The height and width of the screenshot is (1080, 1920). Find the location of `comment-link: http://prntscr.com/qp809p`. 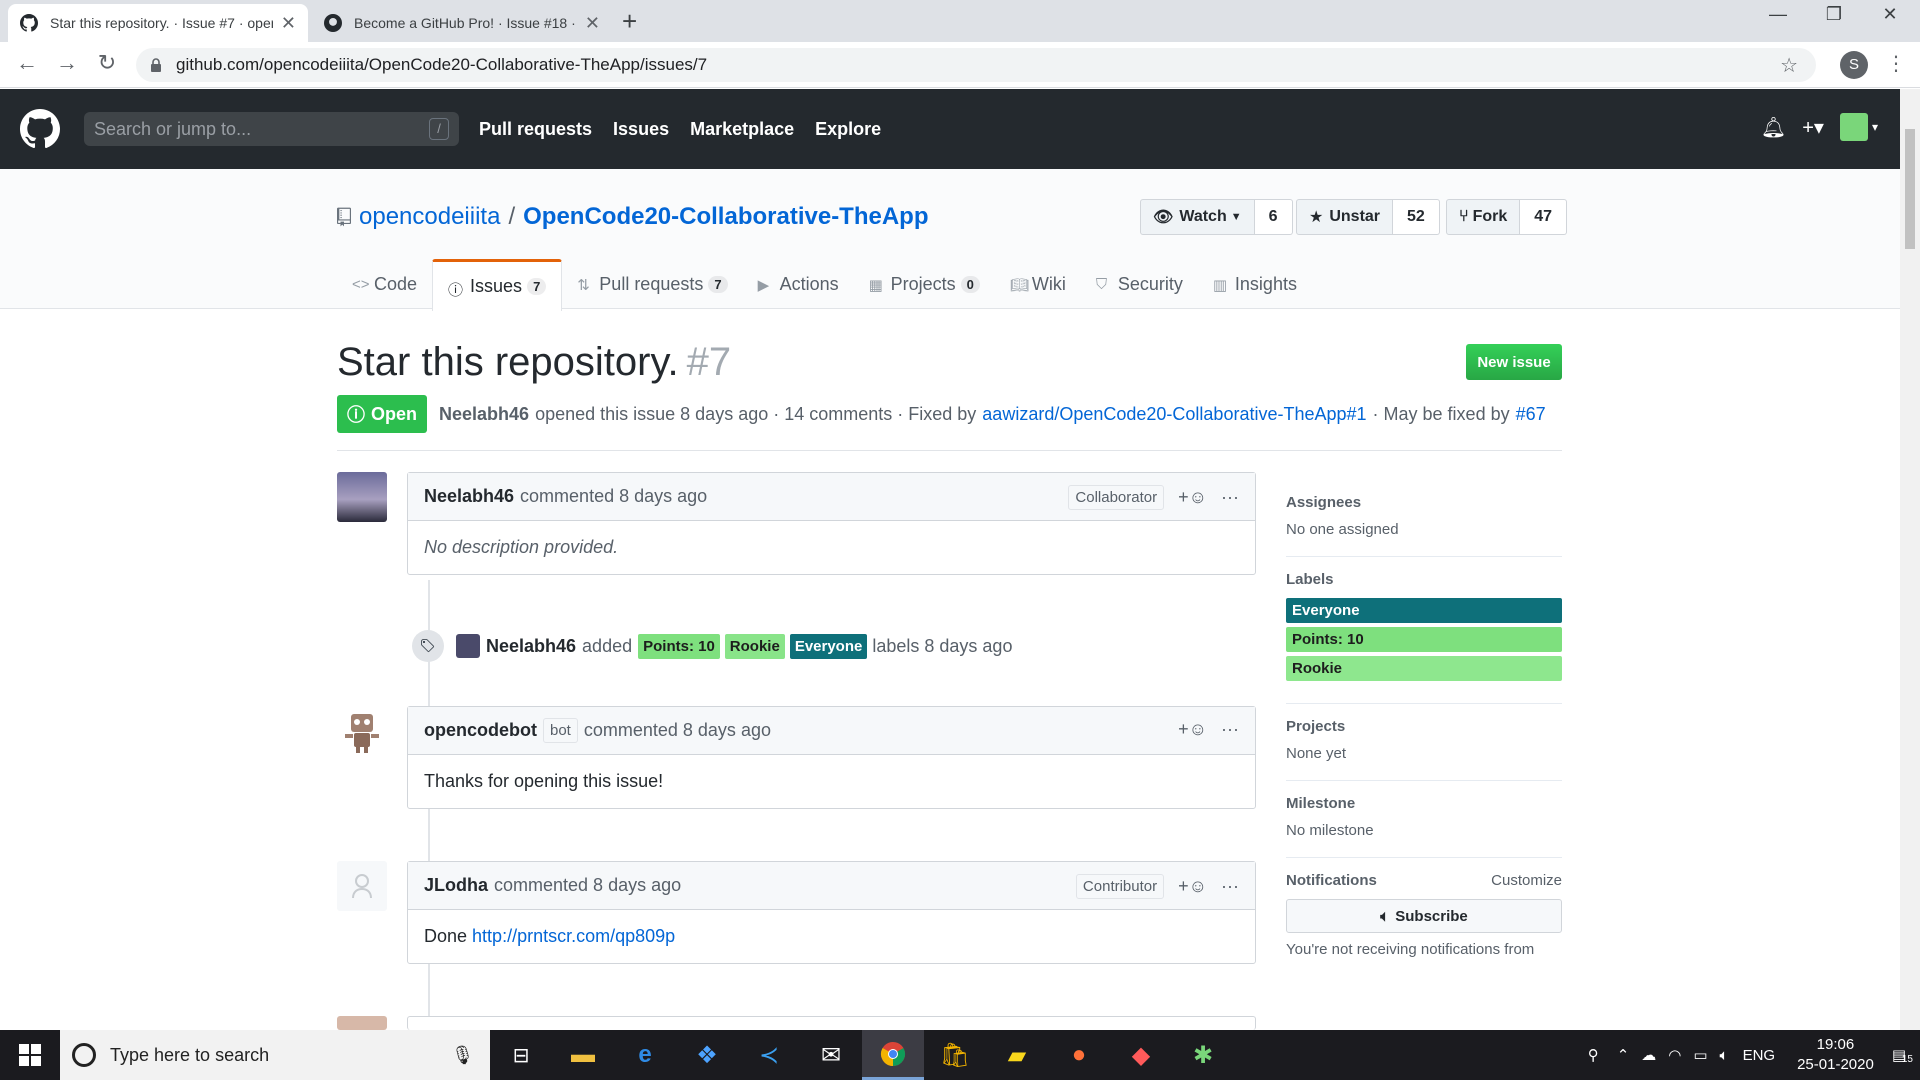

comment-link: http://prntscr.com/qp809p is located at coordinates (573, 936).